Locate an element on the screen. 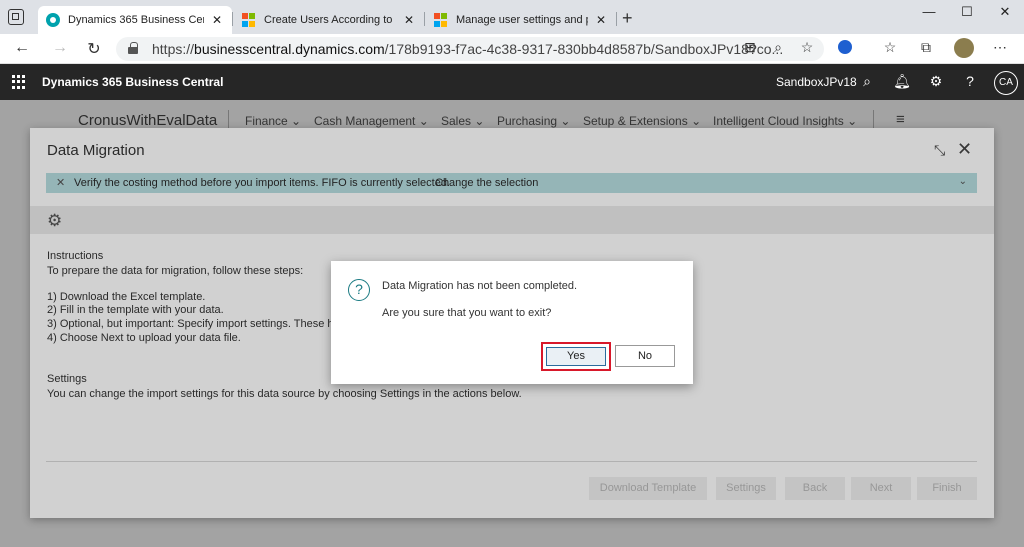 Image resolution: width=1024 pixels, height=547 pixels. more-menu-icon: ⋯ is located at coordinates (1000, 49).